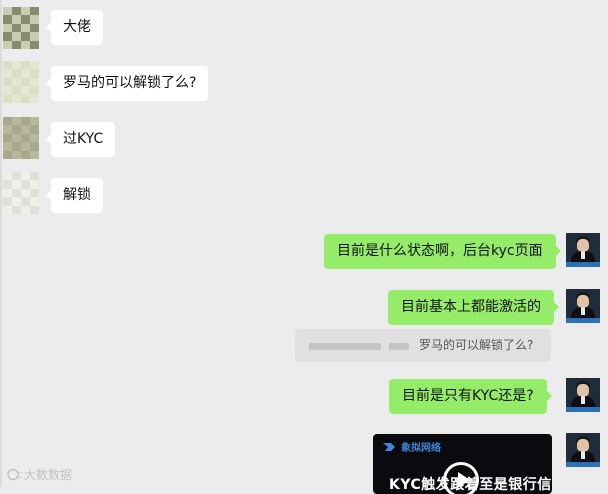  Describe the element at coordinates (77, 195) in the screenshot. I see `message-text: 解锁` at that location.